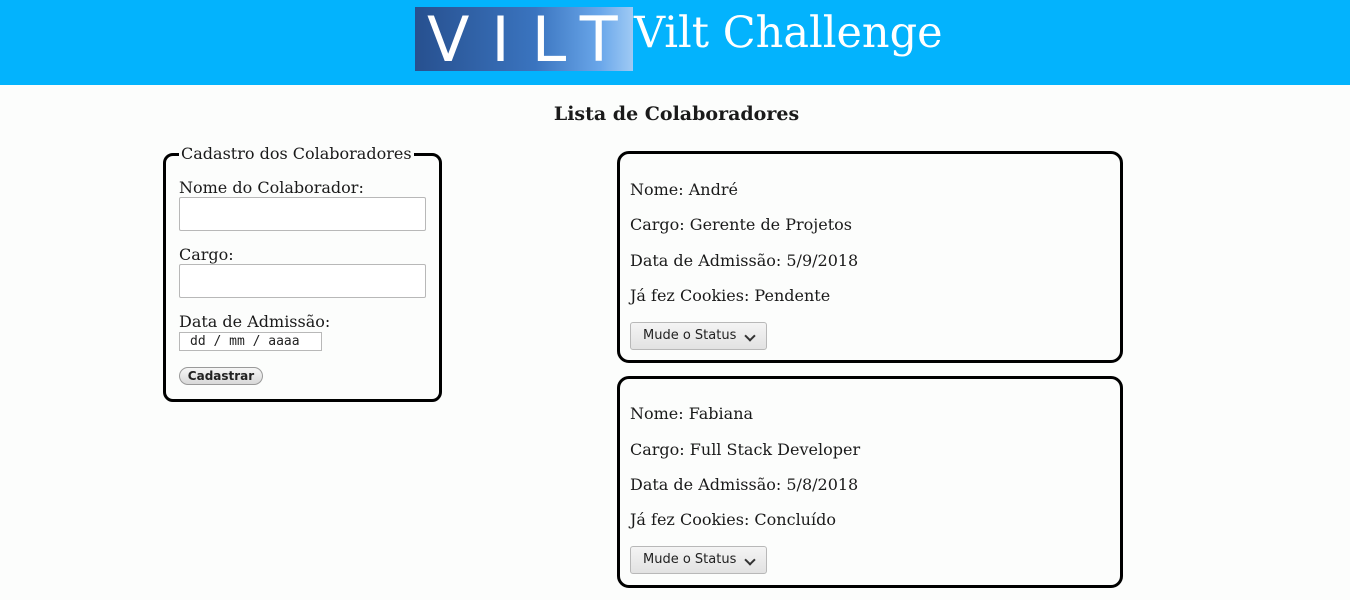 The width and height of the screenshot is (1350, 600). I want to click on collaborator-admission: Data de Admissão: 5/8/2018, so click(744, 484).